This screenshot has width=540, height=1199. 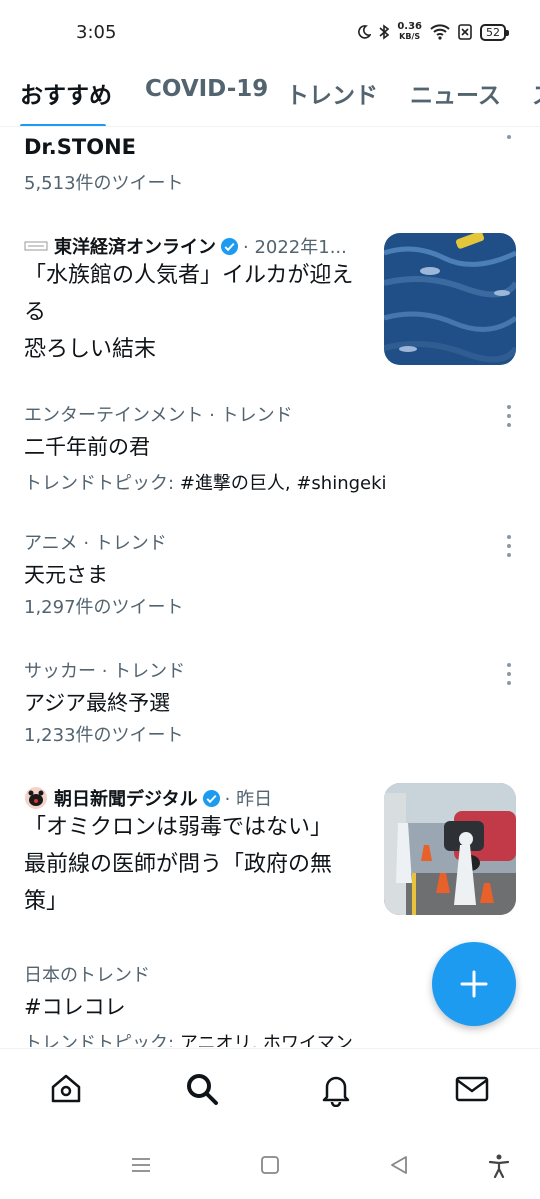 What do you see at coordinates (465, 32) in the screenshot?
I see `sim-off-icon` at bounding box center [465, 32].